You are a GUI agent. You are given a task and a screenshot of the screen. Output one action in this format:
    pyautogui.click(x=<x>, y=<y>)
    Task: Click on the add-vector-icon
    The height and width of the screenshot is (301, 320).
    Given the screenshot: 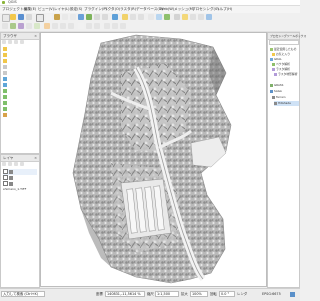 What is the action you would take?
    pyautogui.click(x=13, y=26)
    